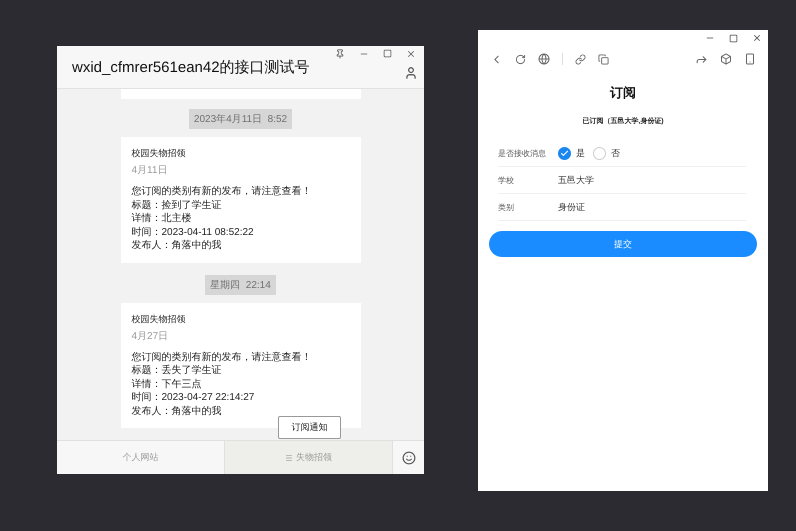 Image resolution: width=796 pixels, height=531 pixels. What do you see at coordinates (289, 458) in the screenshot?
I see `list-icon` at bounding box center [289, 458].